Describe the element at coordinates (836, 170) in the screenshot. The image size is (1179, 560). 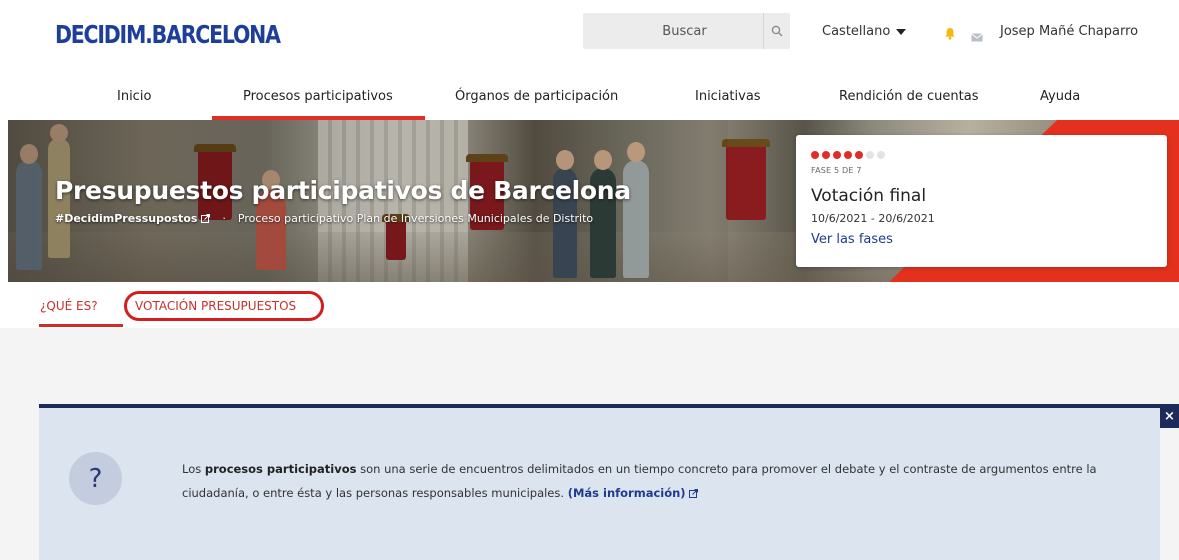
I see `phase-step-label: FASE 5 DE 7` at that location.